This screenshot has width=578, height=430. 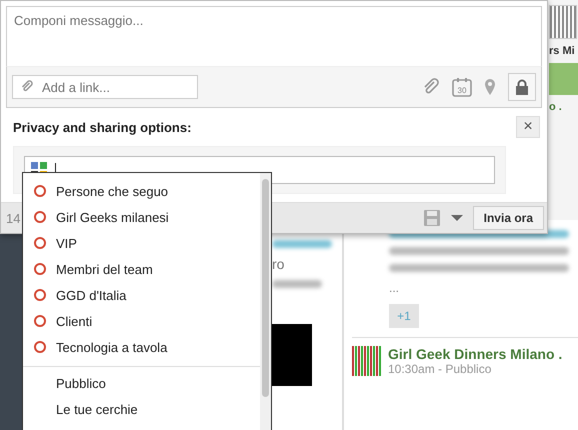 What do you see at coordinates (141, 409) in the screenshot?
I see `menu-item: Le tue cerchie` at bounding box center [141, 409].